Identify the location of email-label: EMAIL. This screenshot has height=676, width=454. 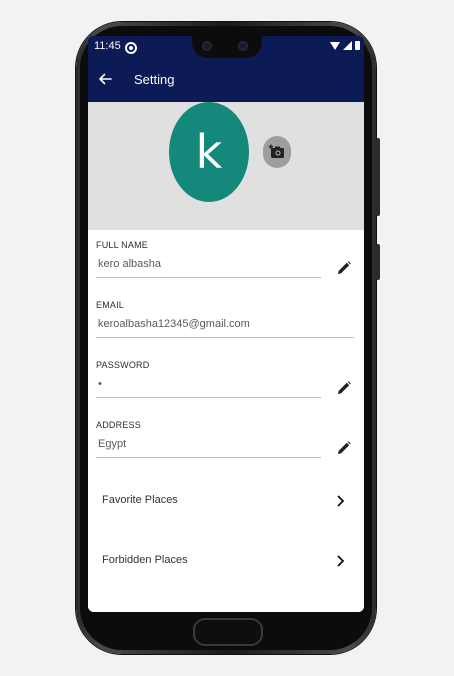
(110, 305).